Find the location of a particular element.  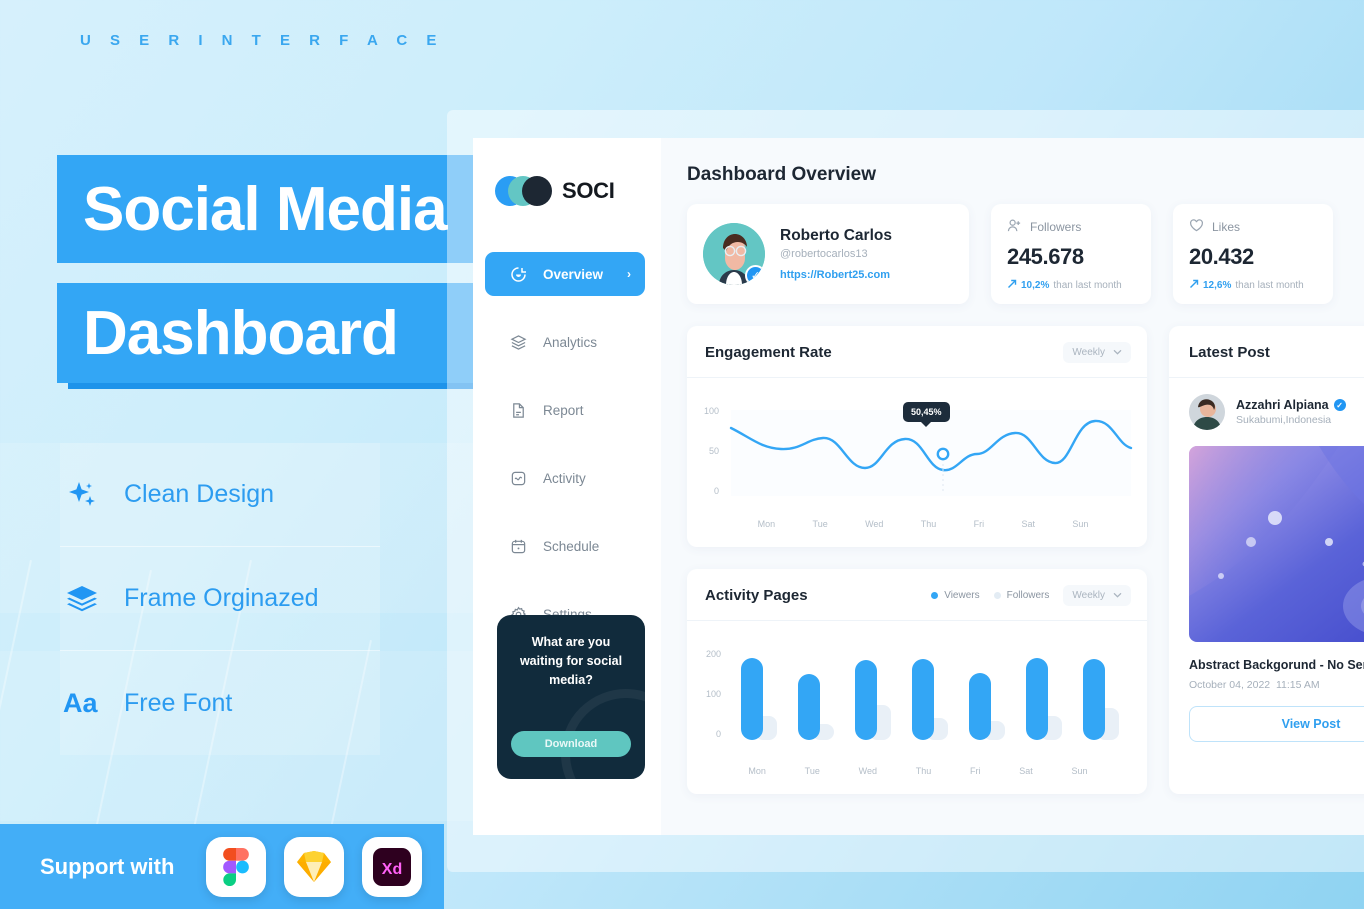

period-value: Weekly is located at coordinates (1088, 595).